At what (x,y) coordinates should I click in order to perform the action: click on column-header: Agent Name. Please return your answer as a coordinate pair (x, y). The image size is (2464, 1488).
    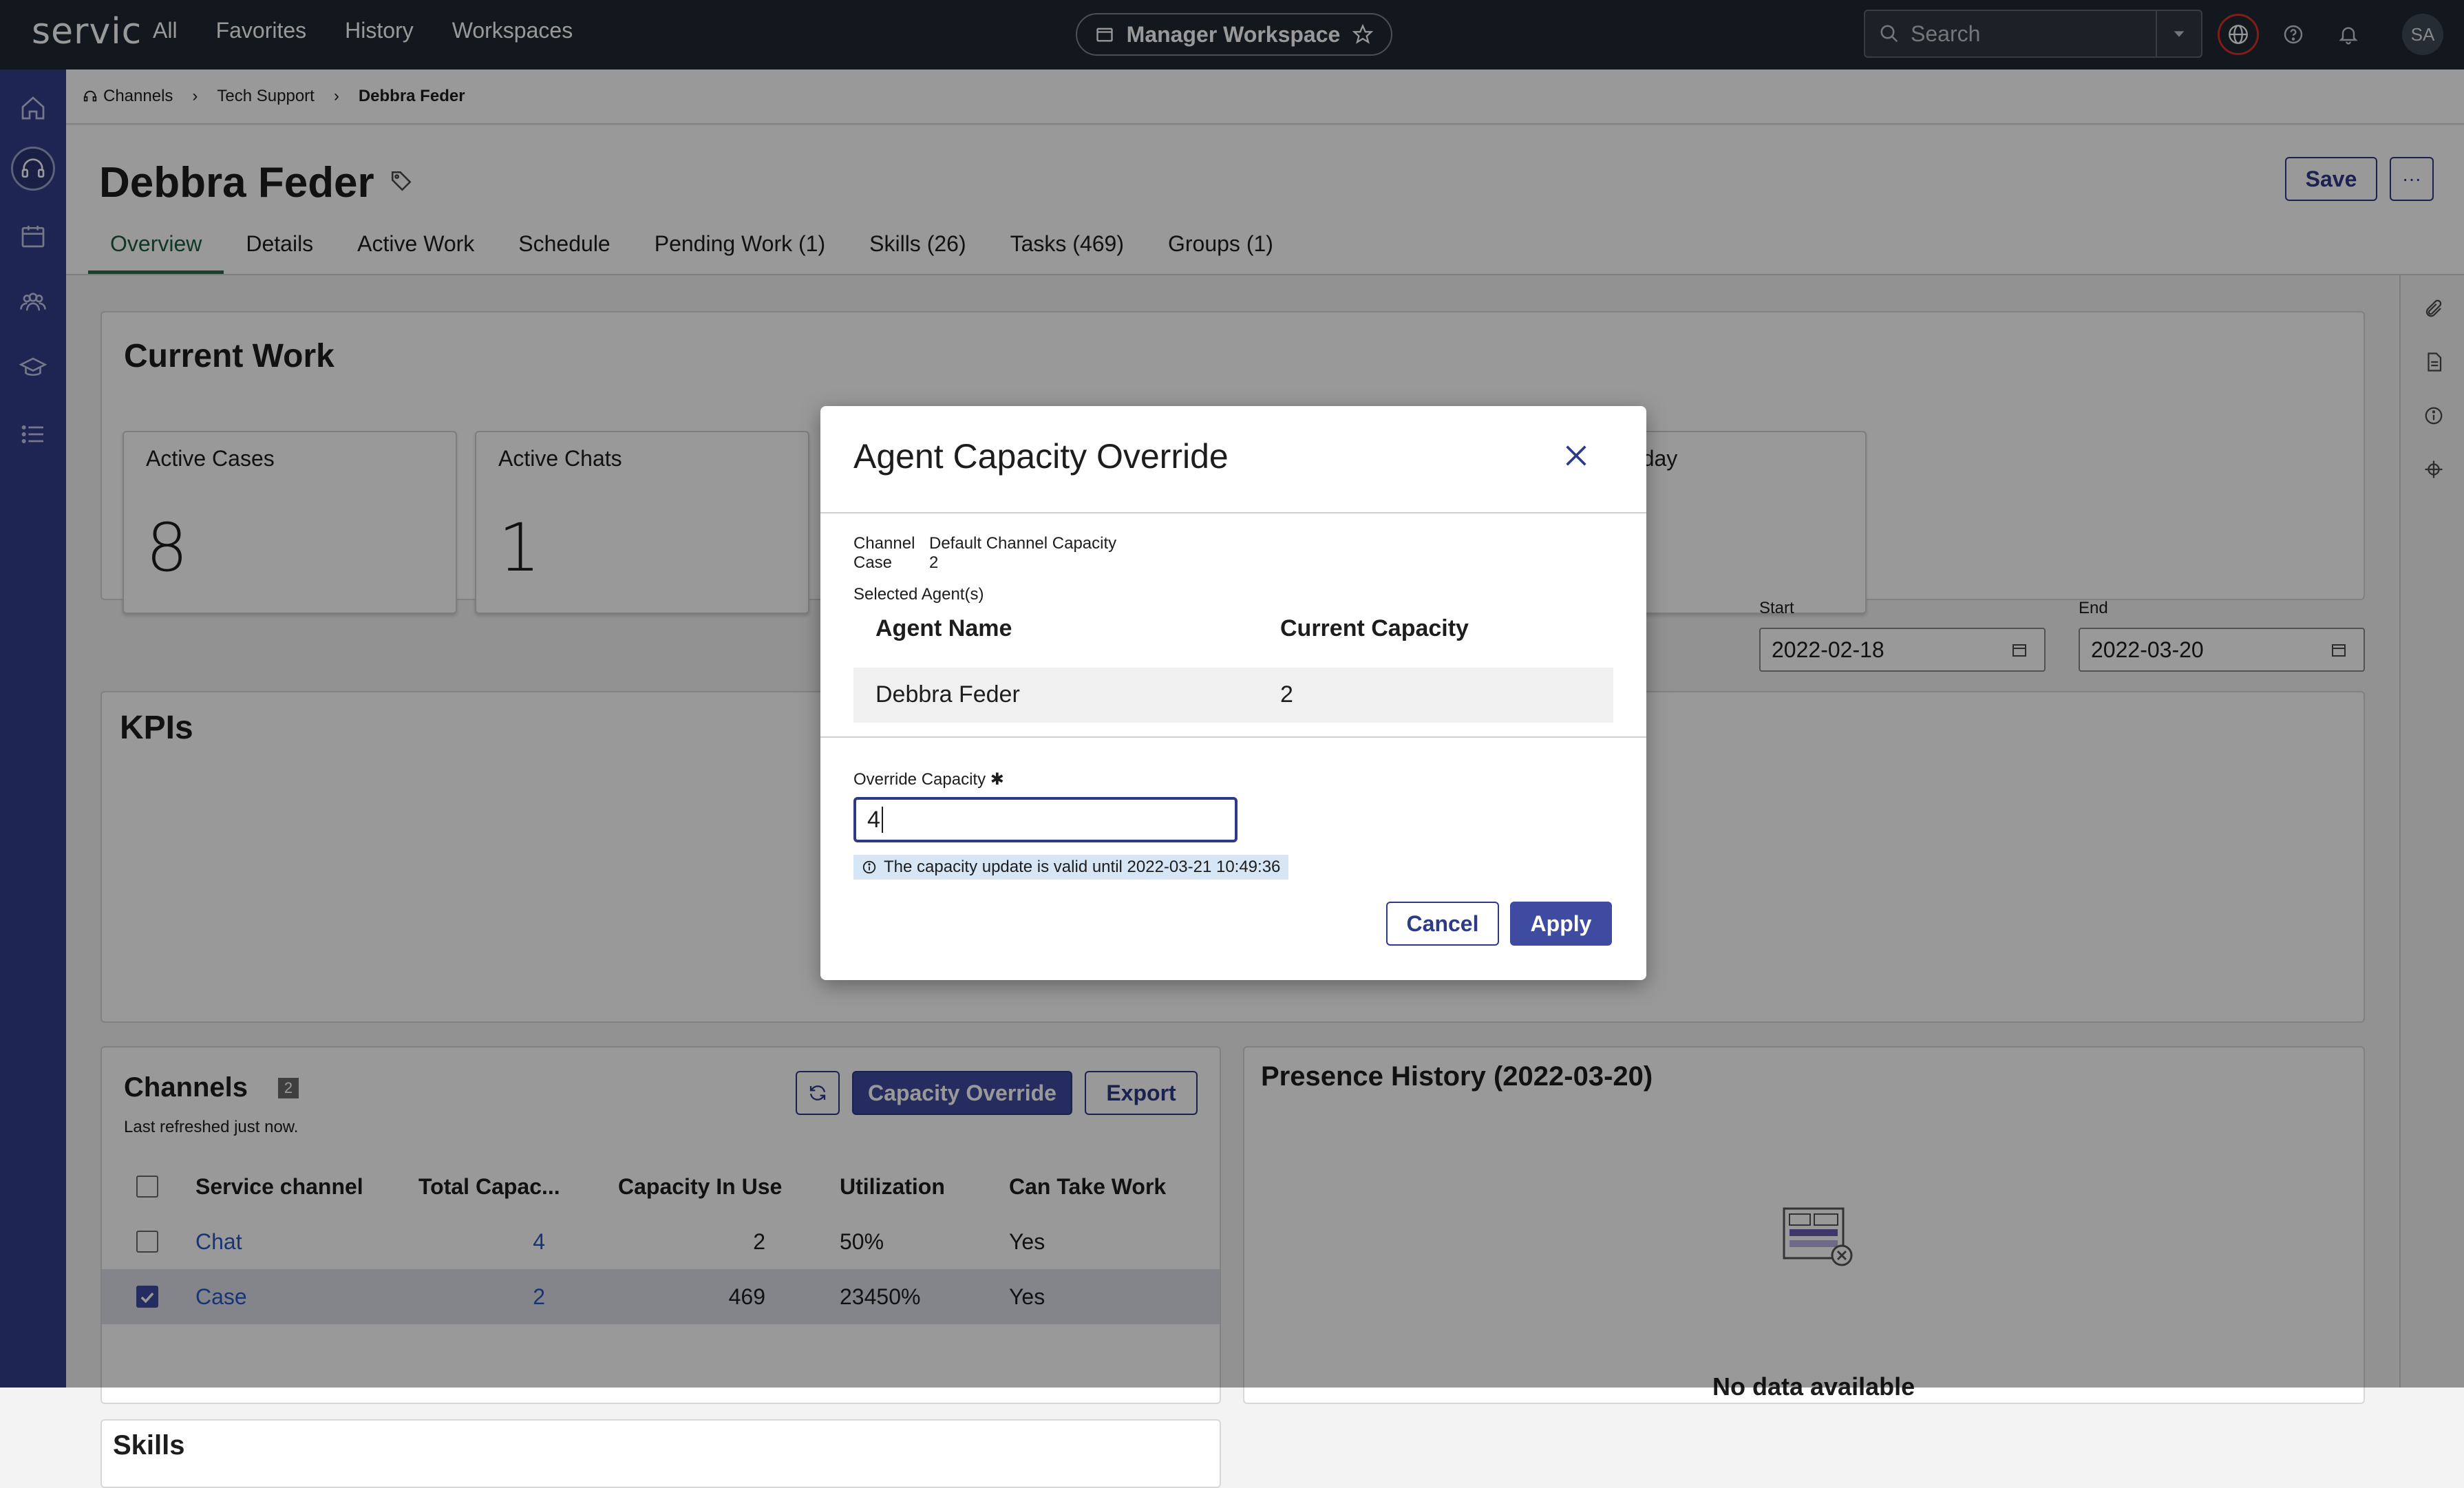
    Looking at the image, I should click on (944, 628).